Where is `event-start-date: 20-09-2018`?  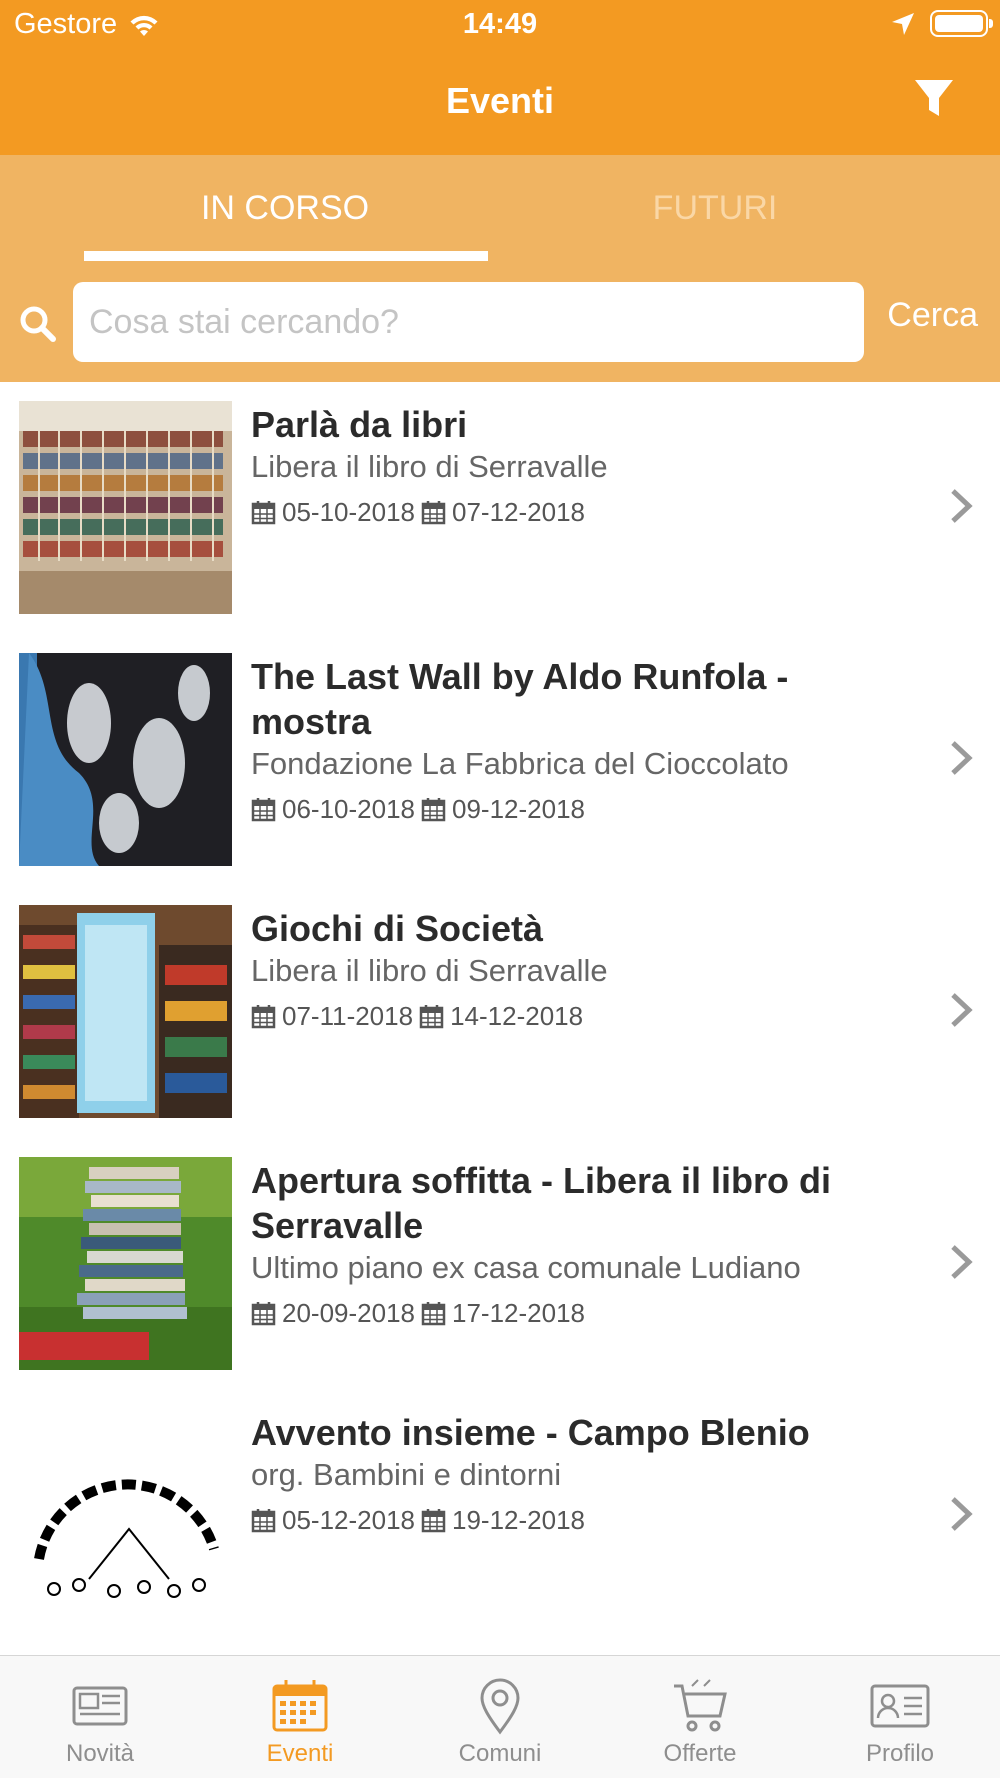 event-start-date: 20-09-2018 is located at coordinates (348, 1313).